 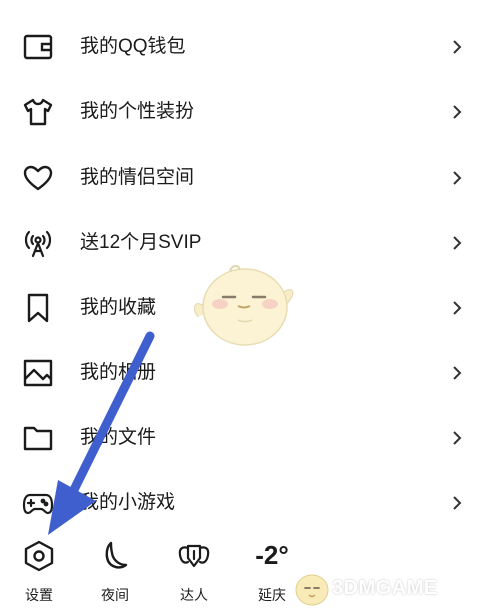 I want to click on weather-temperature: -2°, so click(x=272, y=555).